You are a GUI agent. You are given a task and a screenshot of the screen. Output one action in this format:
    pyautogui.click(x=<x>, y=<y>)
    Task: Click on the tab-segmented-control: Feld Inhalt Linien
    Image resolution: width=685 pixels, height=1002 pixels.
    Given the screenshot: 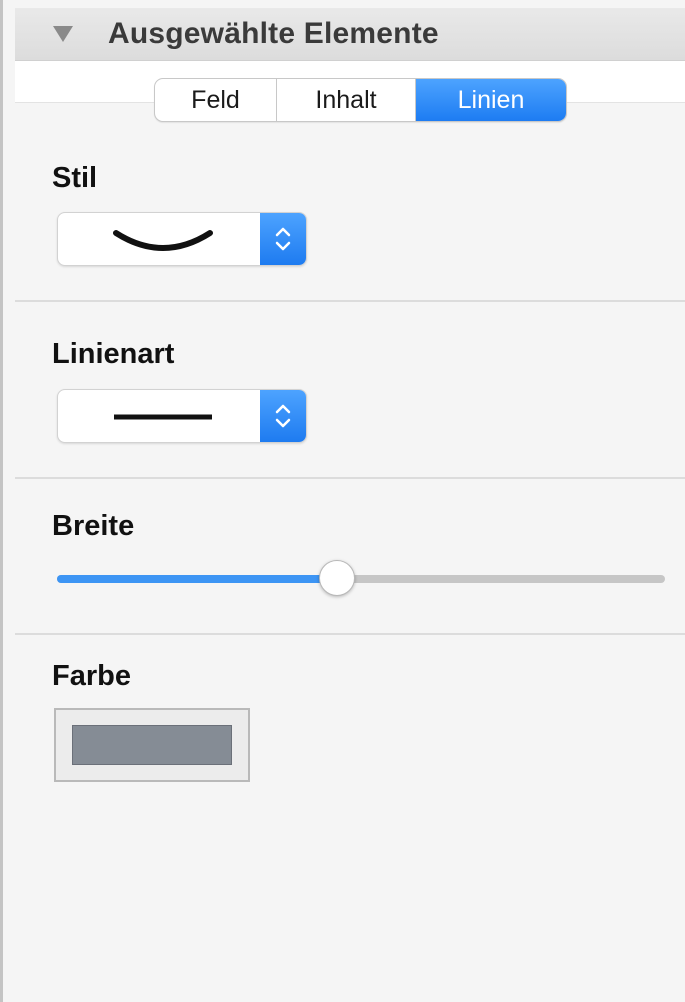 What is the action you would take?
    pyautogui.click(x=360, y=100)
    